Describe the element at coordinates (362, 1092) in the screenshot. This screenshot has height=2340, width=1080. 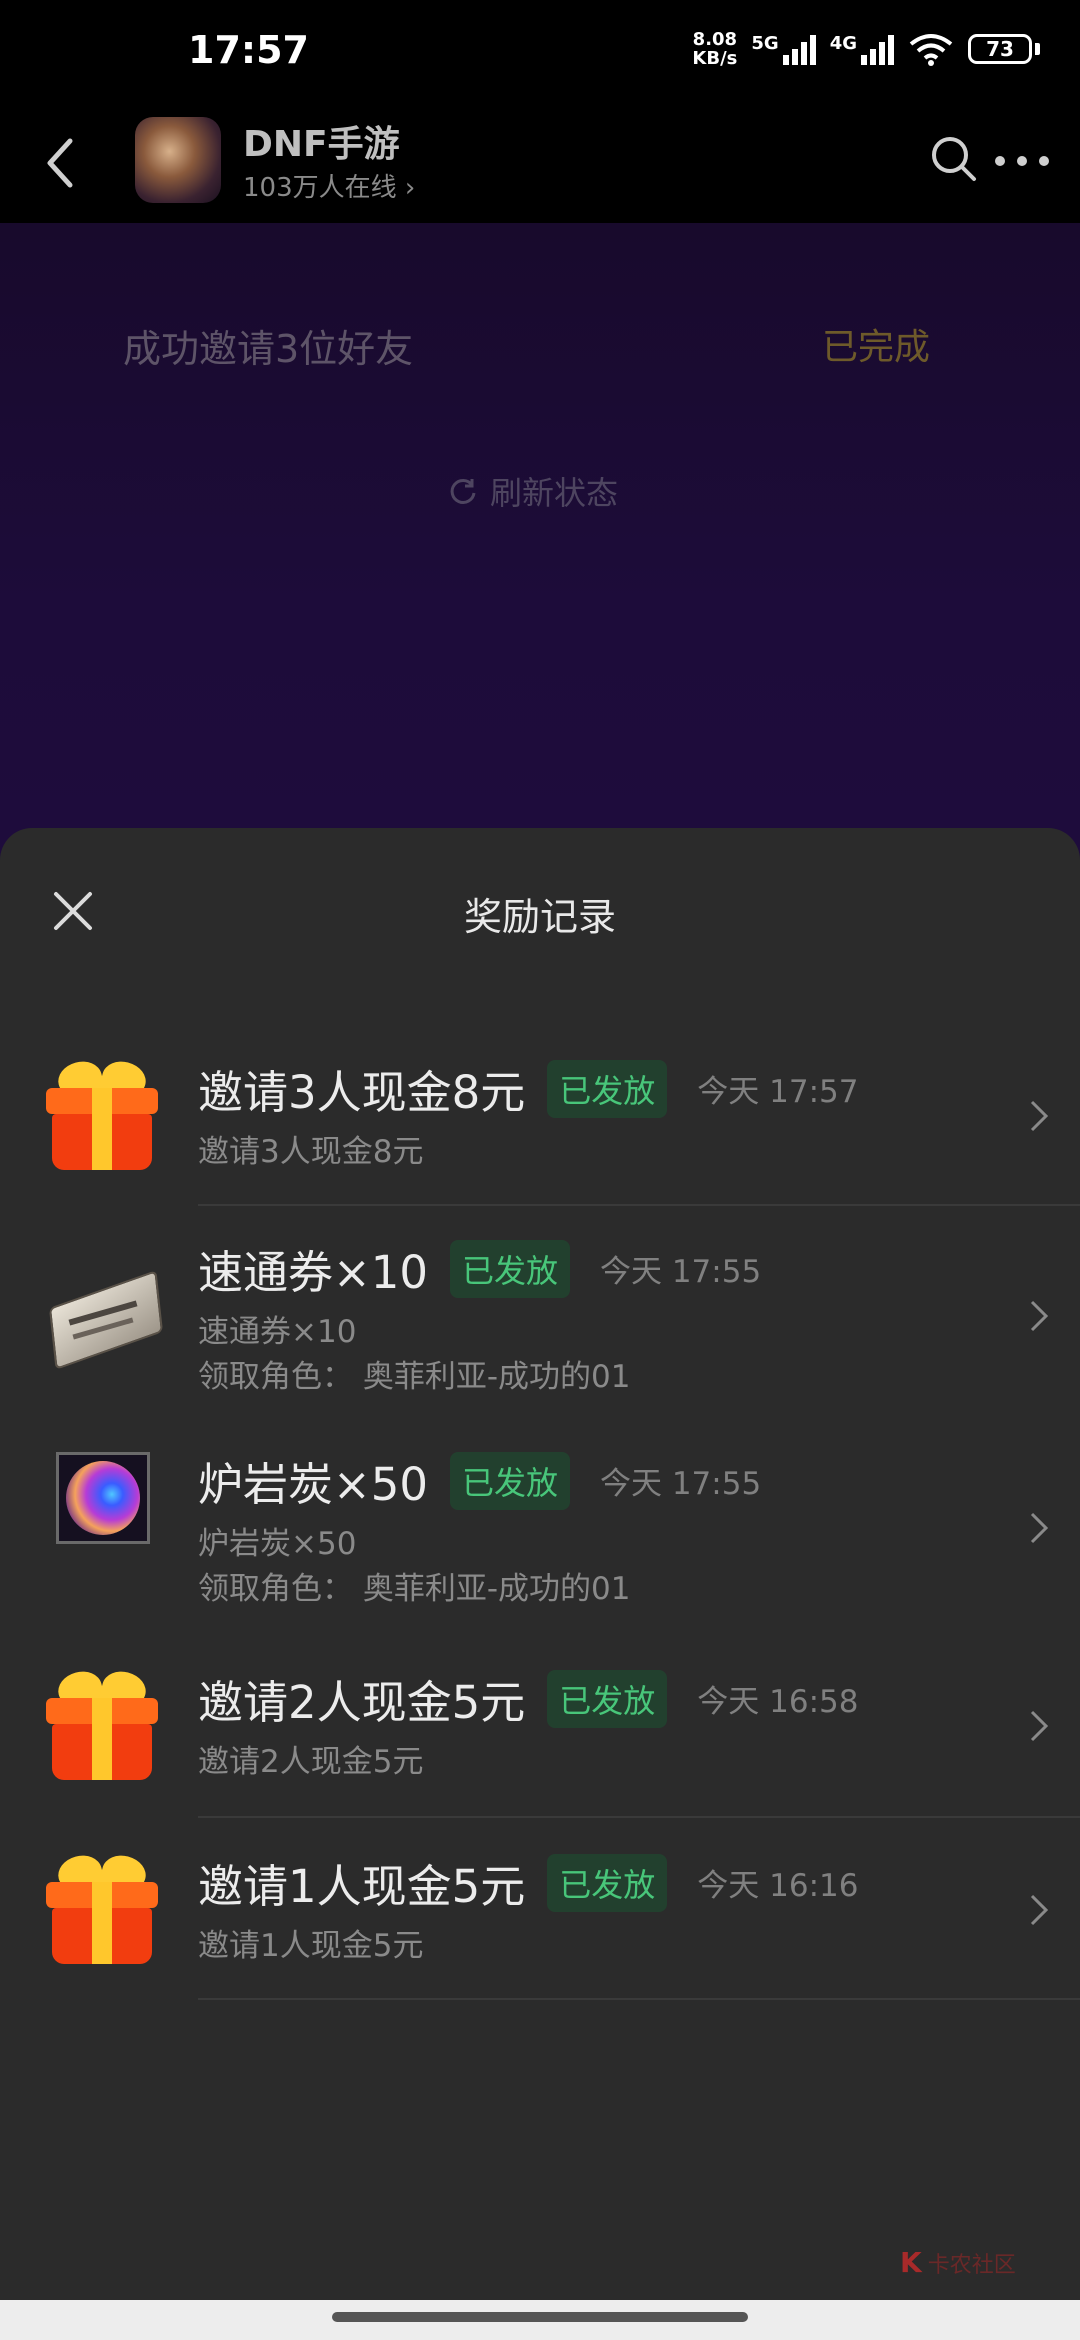
I see `record-title: 邀请3人现金8元` at that location.